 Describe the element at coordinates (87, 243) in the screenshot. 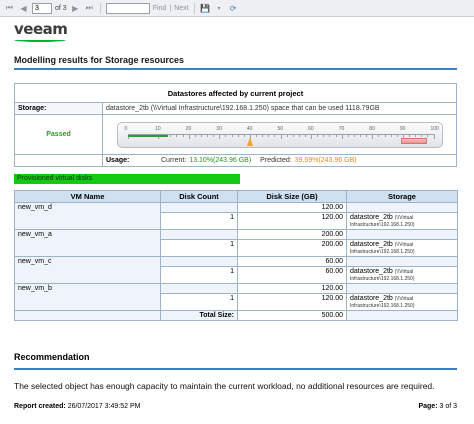

I see `vm-name-cell: new_vm_a` at that location.